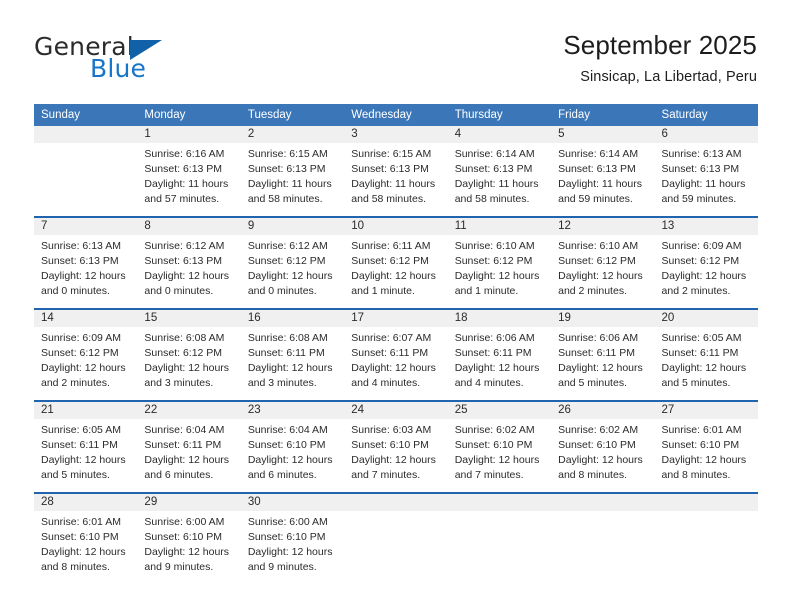 This screenshot has height=612, width=792. What do you see at coordinates (395, 226) in the screenshot?
I see `day-number: 10` at bounding box center [395, 226].